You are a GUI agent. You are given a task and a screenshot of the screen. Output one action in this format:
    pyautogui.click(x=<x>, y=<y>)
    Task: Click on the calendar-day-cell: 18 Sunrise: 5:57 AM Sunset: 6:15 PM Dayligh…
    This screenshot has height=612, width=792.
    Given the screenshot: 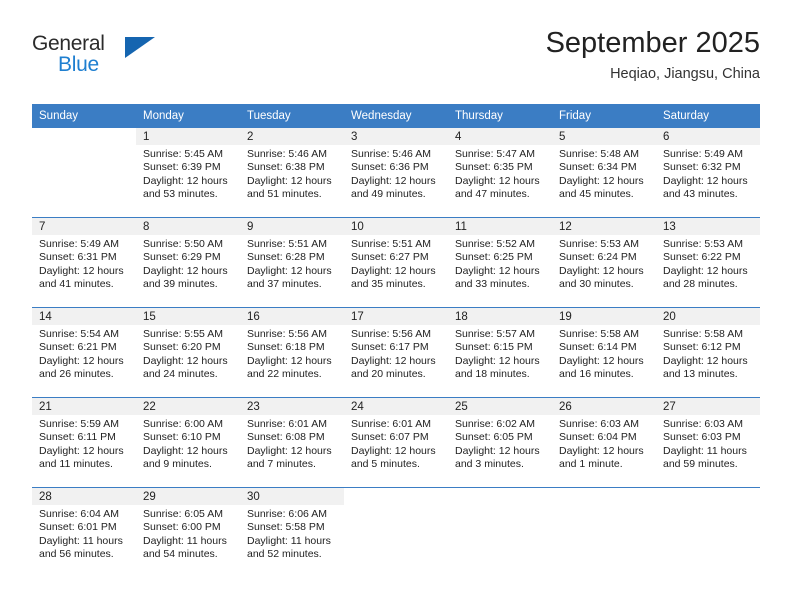 What is the action you would take?
    pyautogui.click(x=500, y=352)
    